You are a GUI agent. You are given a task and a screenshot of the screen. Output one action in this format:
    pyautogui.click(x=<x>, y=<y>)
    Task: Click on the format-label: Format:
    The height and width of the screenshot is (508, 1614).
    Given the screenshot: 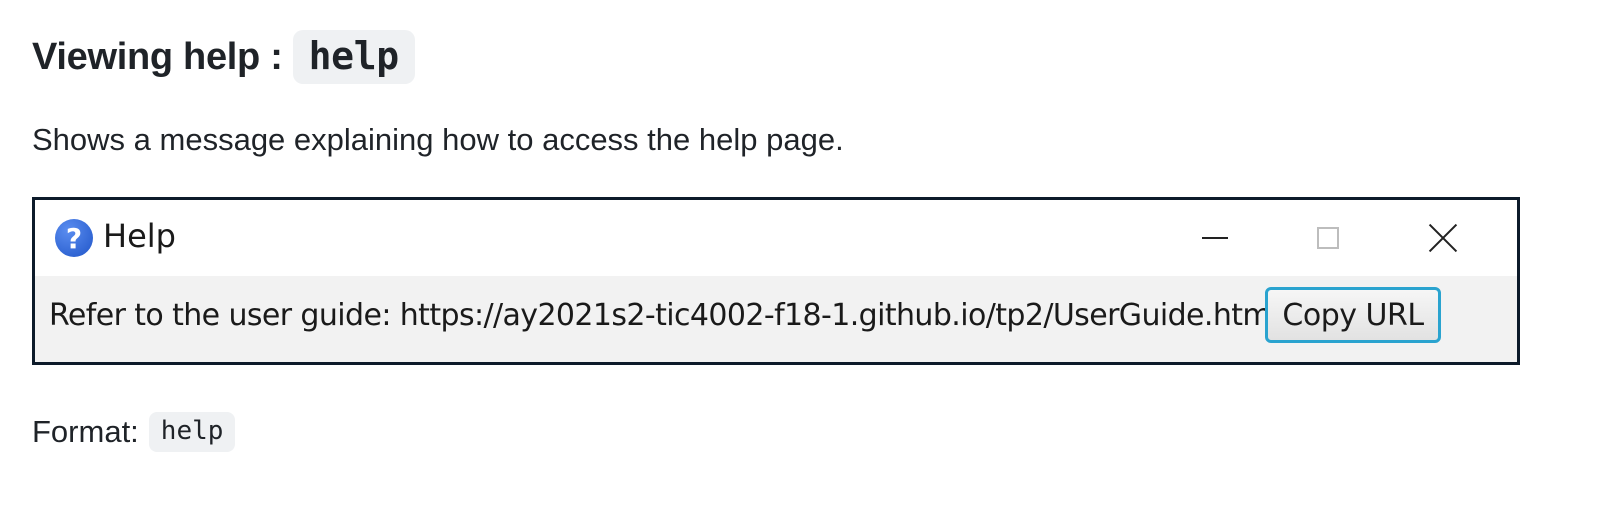 What is the action you would take?
    pyautogui.click(x=85, y=431)
    